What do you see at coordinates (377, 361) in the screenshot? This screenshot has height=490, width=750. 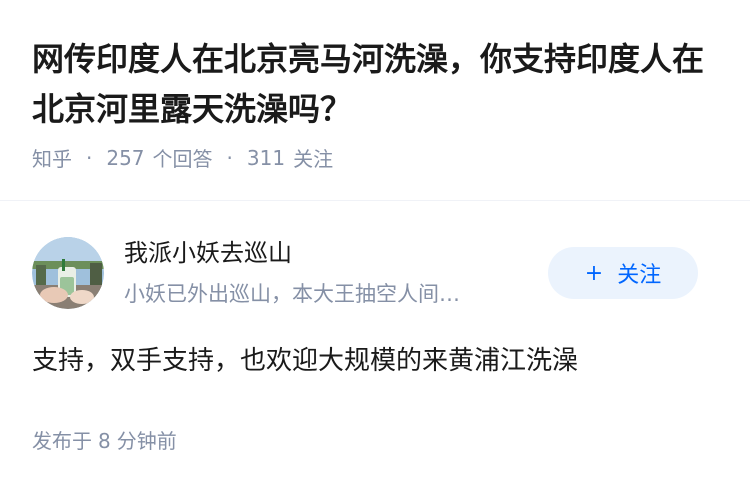 I see `answer-content: 支持，双手支持，也欢迎大规模的来黄浦江洗澡` at bounding box center [377, 361].